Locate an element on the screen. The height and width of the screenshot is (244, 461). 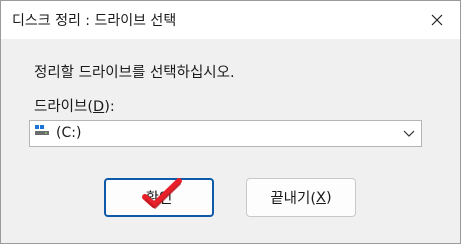
drive-label-suffix: ): is located at coordinates (109, 107).